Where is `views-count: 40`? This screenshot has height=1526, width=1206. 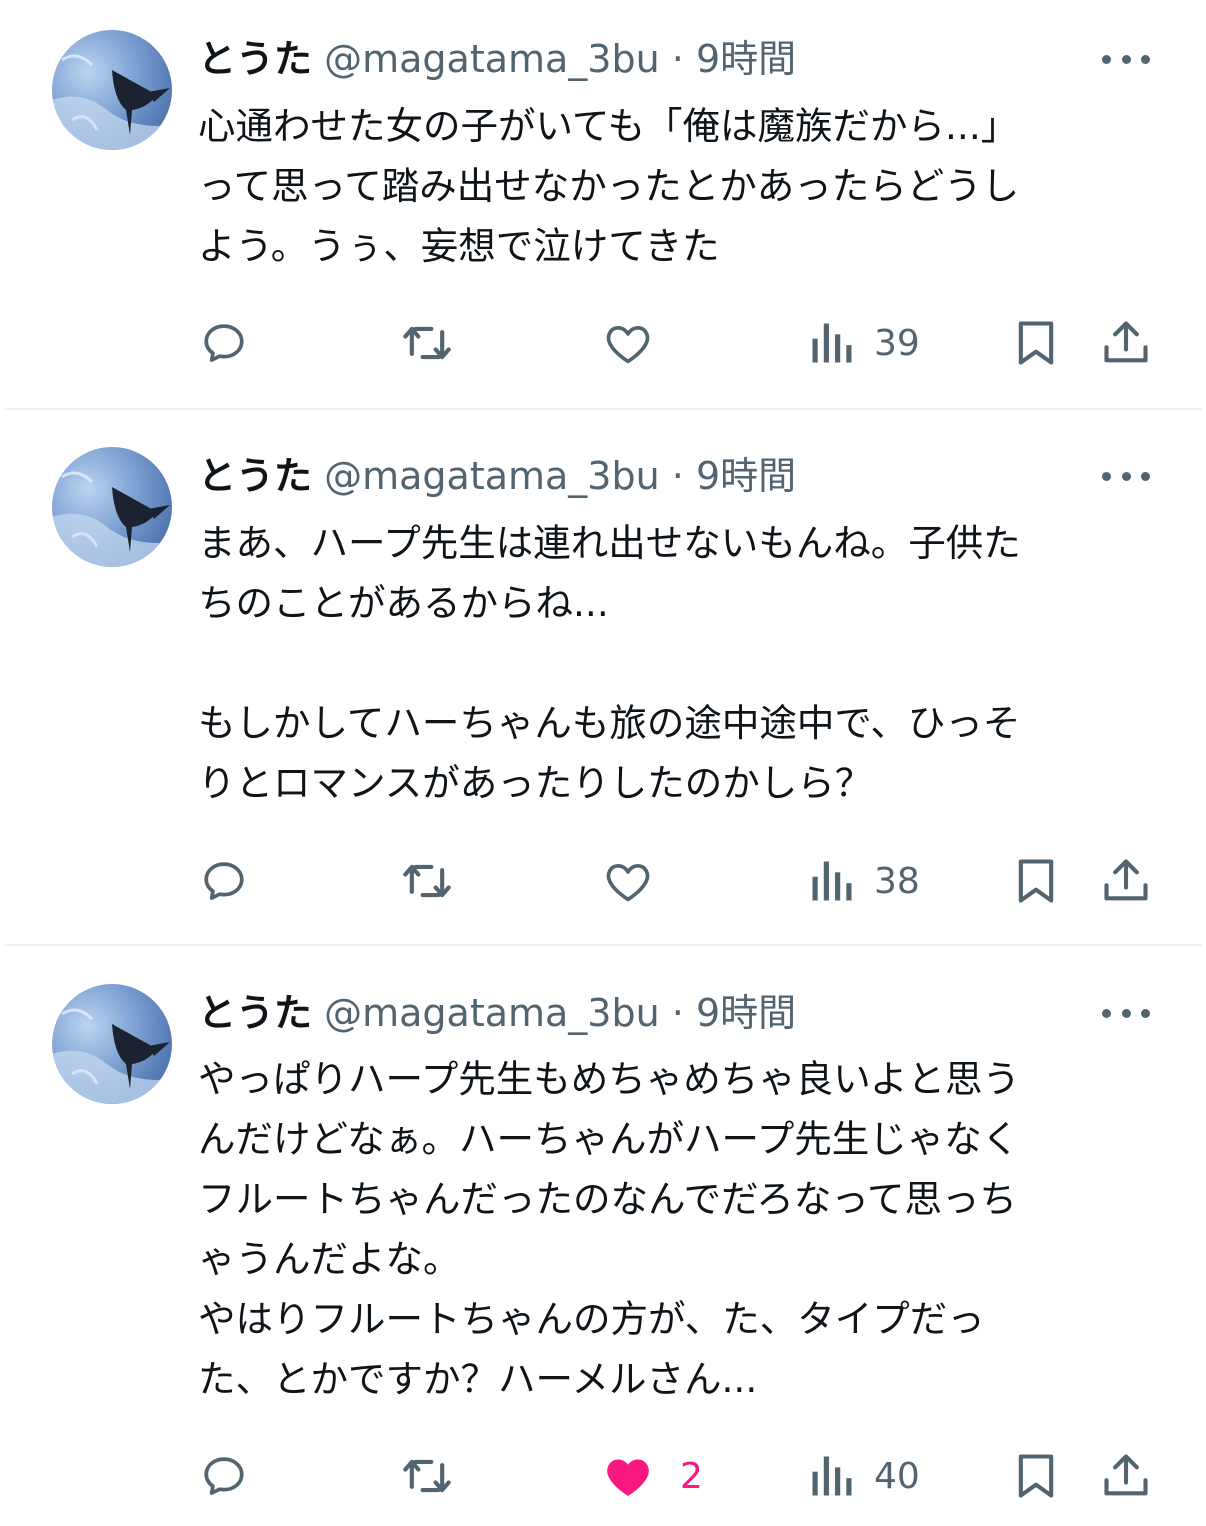
views-count: 40 is located at coordinates (897, 1476).